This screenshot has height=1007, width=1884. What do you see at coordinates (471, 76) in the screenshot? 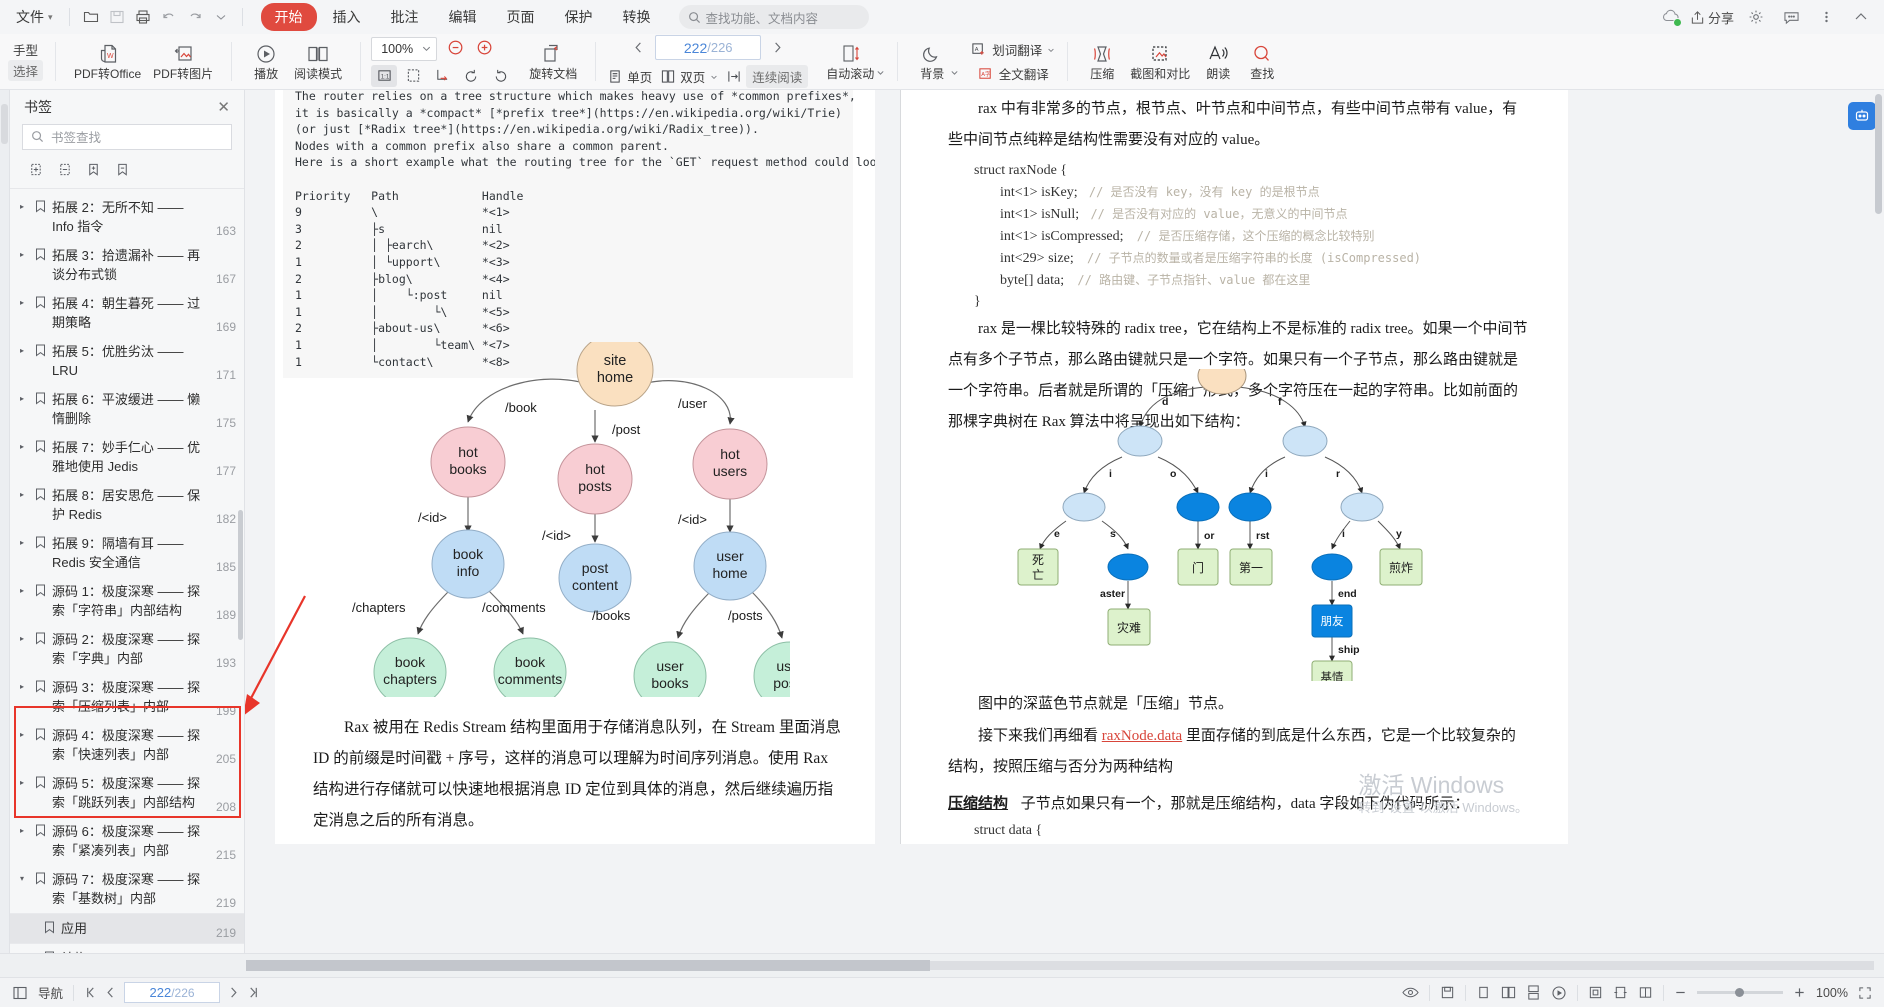
I see `rotate-left-button` at bounding box center [471, 76].